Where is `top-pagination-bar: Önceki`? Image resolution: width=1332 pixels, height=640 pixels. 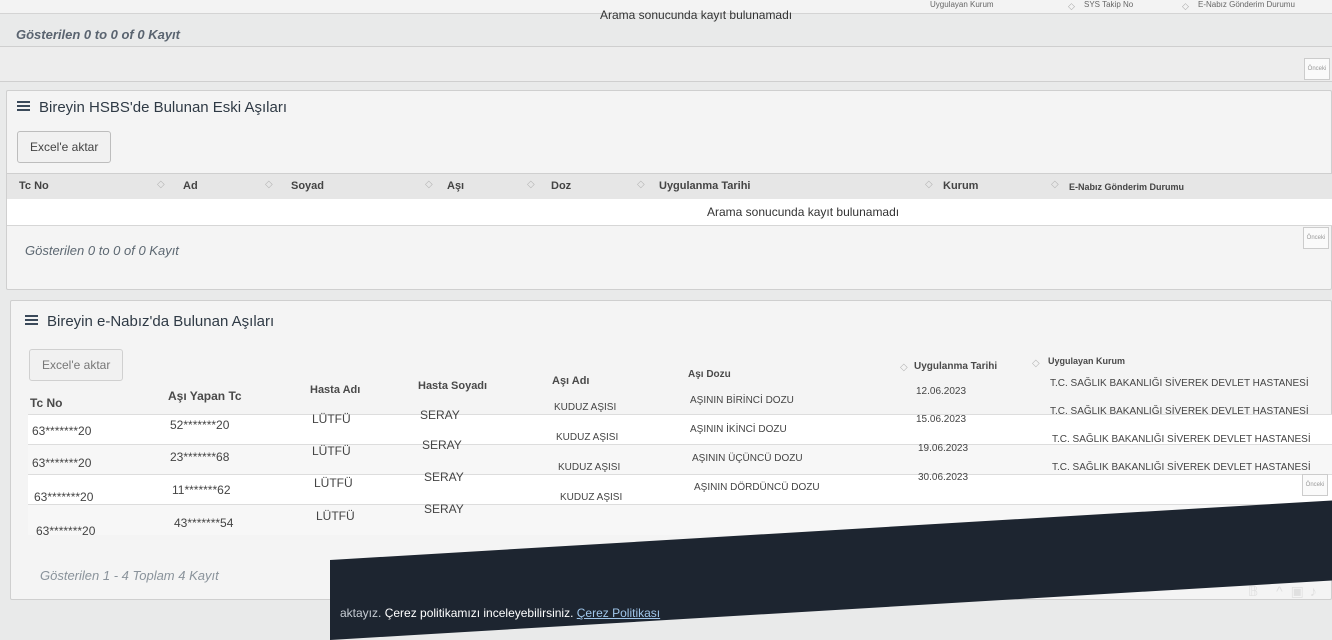 top-pagination-bar: Önceki is located at coordinates (666, 64).